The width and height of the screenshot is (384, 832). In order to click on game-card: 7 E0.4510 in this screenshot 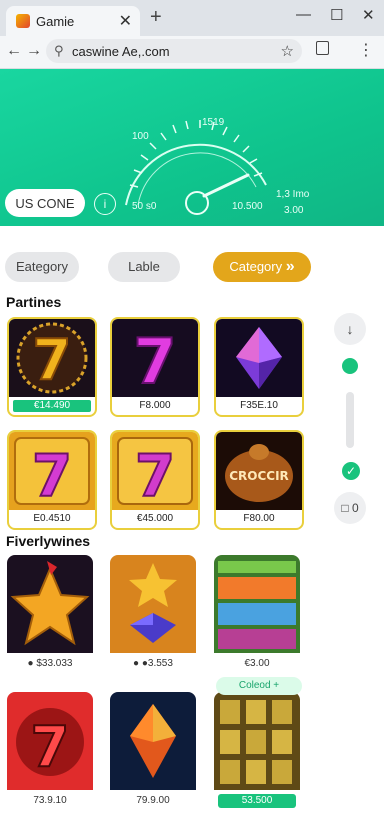, I will do `click(52, 480)`.